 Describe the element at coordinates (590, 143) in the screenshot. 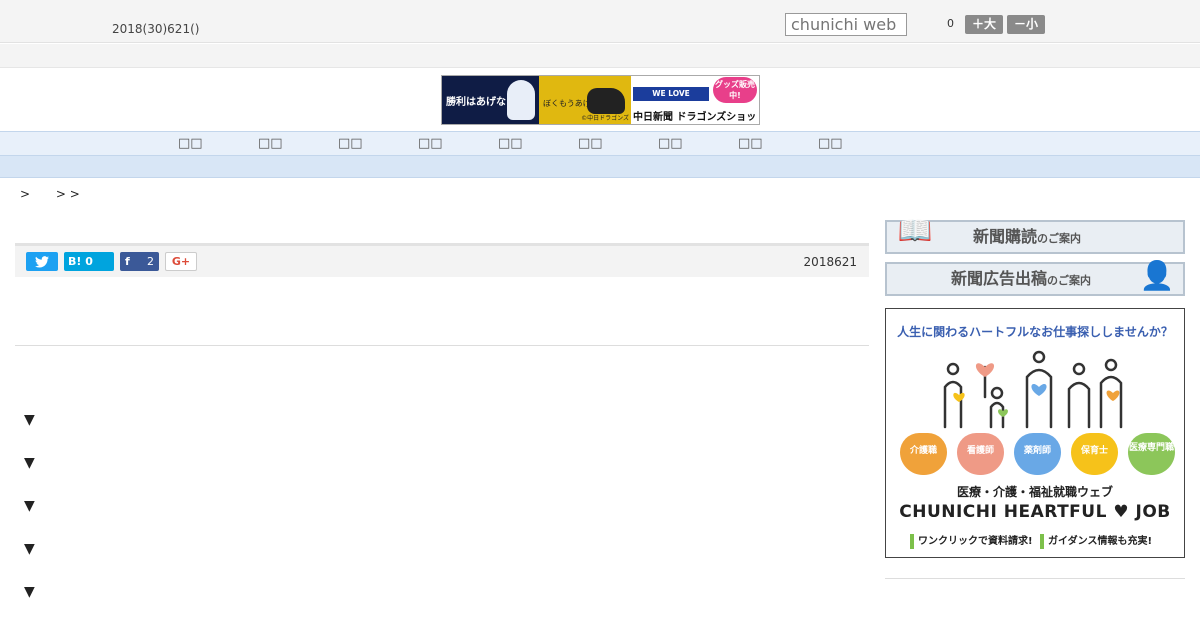

I see `nav-item-6: □□` at that location.